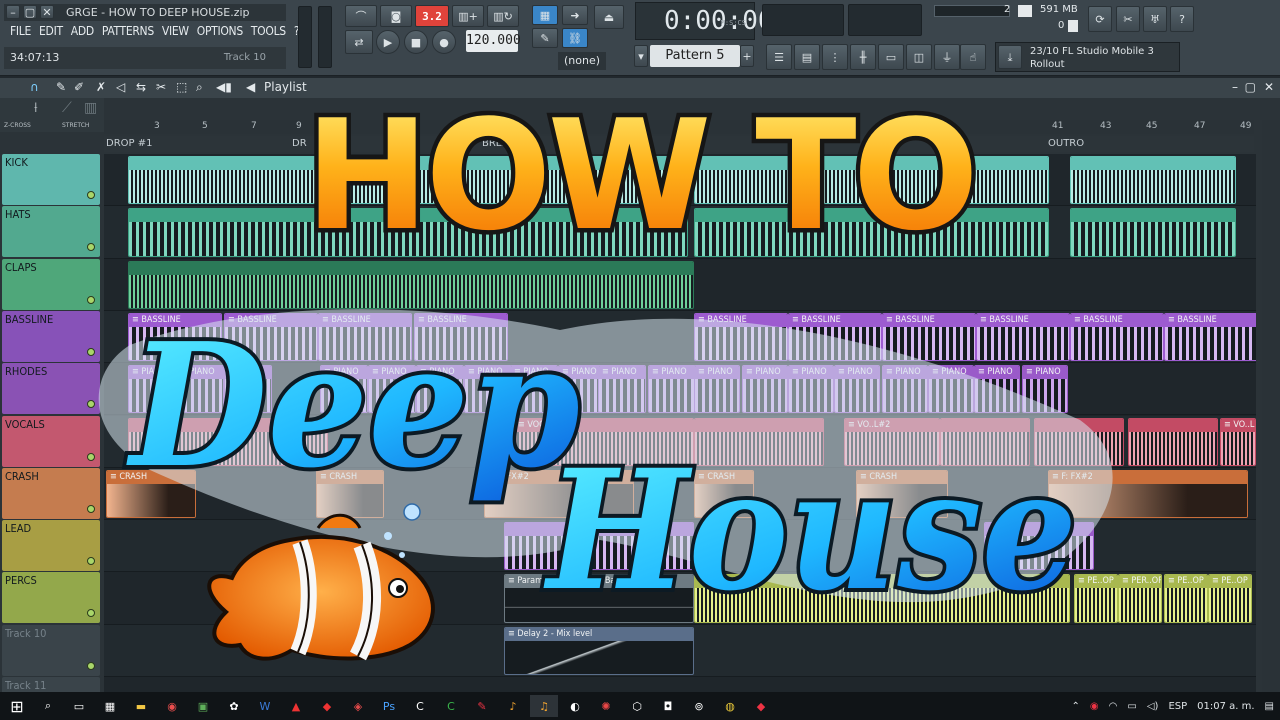 Image resolution: width=1280 pixels, height=720 pixels. Describe the element at coordinates (1113, 706) in the screenshot. I see `wifi-icon: ◠` at that location.